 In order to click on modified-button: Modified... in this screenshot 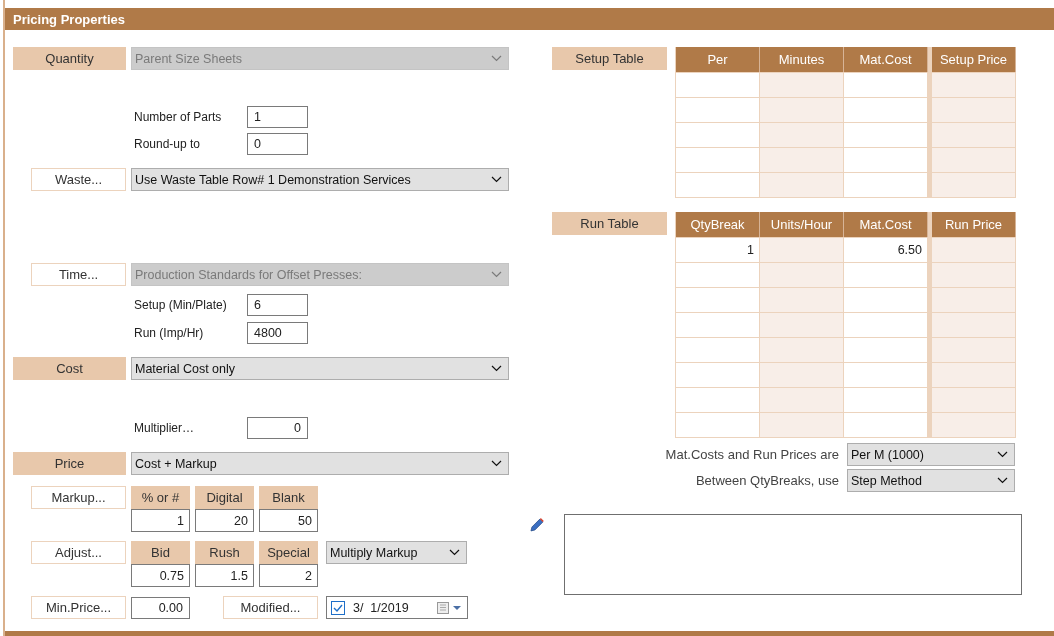, I will do `click(270, 607)`.